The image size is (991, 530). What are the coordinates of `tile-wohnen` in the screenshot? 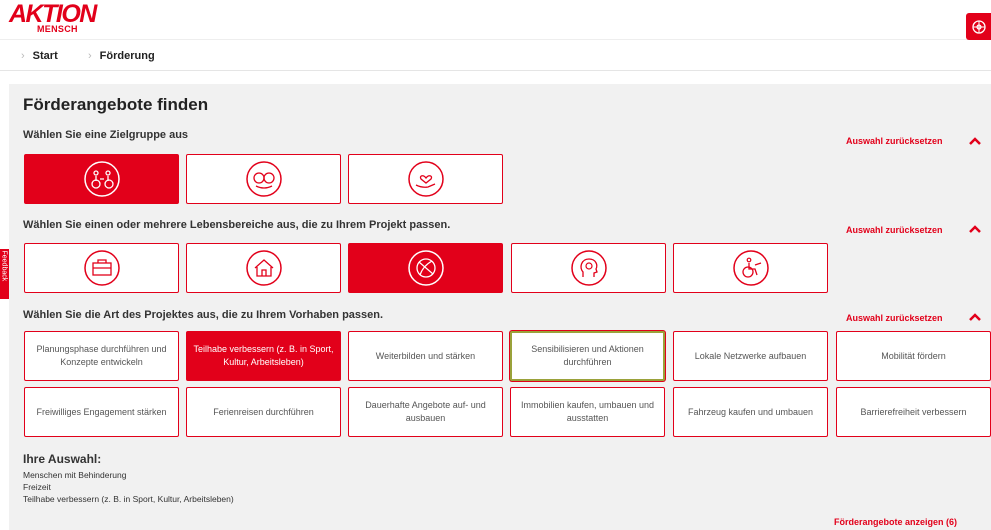 It's located at (263, 268).